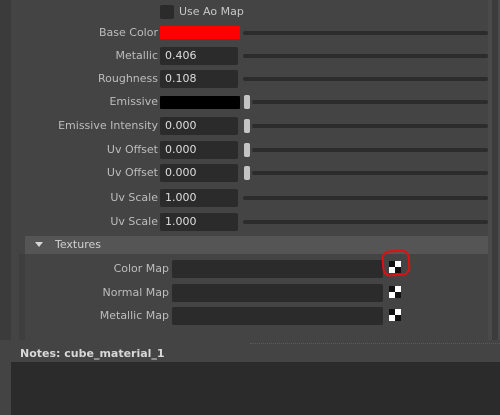 The image size is (500, 415). Describe the element at coordinates (396, 263) in the screenshot. I see `annotation-circle` at that location.